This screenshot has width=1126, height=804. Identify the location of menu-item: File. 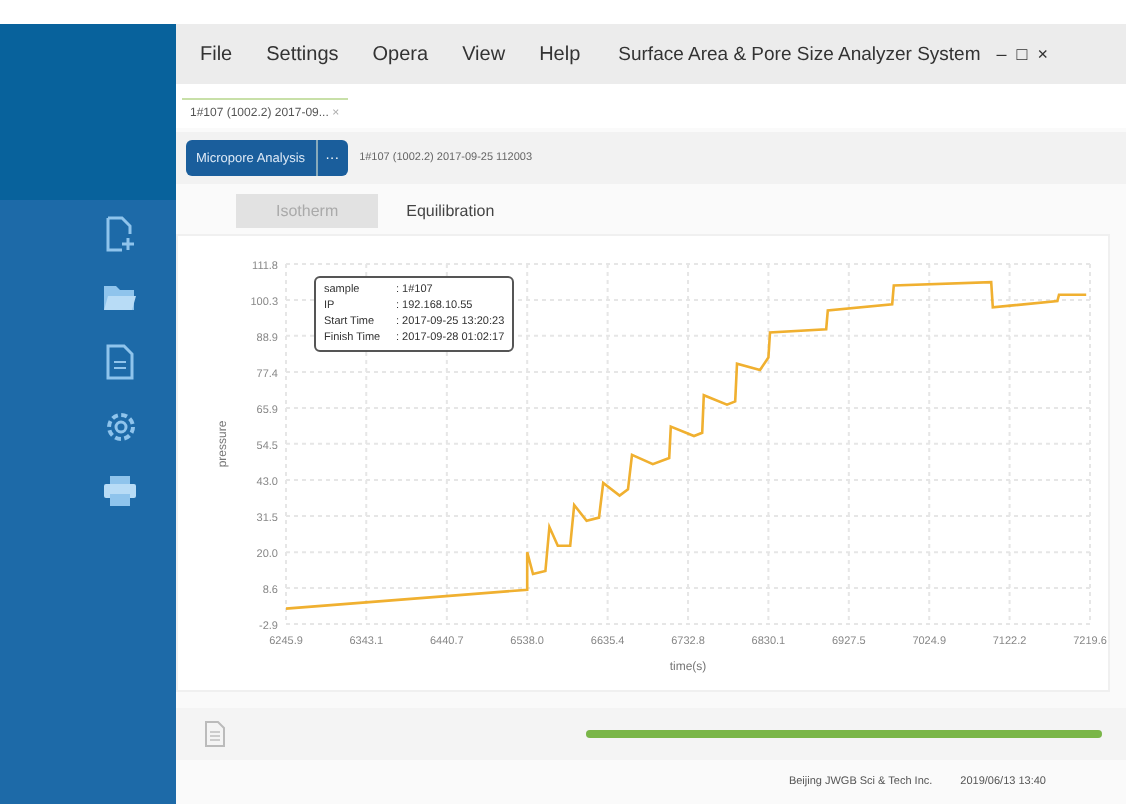
(216, 54).